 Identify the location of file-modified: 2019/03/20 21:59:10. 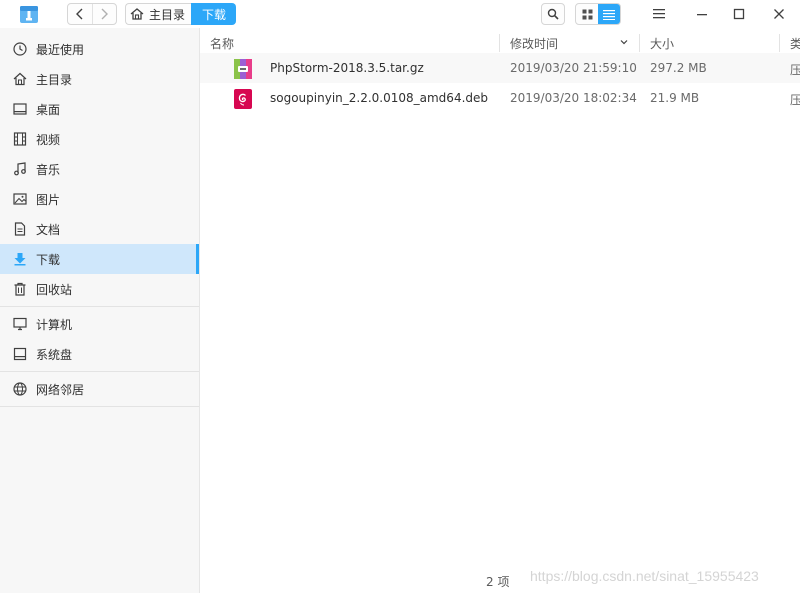
(573, 68).